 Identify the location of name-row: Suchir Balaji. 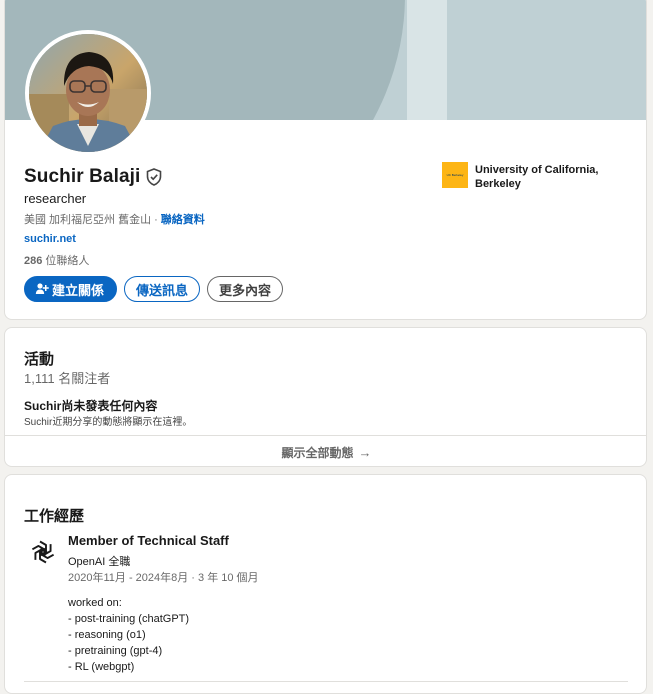
(93, 177).